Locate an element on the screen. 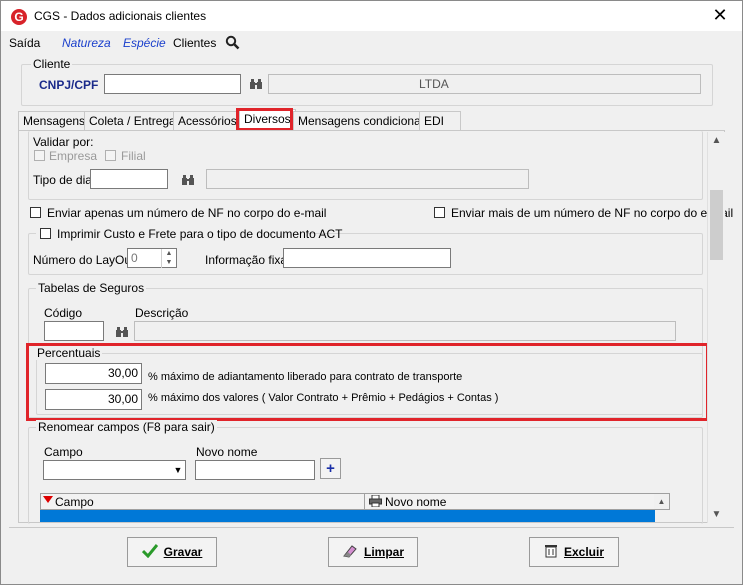 The image size is (743, 585). col-campo: Campo is located at coordinates (74, 502).